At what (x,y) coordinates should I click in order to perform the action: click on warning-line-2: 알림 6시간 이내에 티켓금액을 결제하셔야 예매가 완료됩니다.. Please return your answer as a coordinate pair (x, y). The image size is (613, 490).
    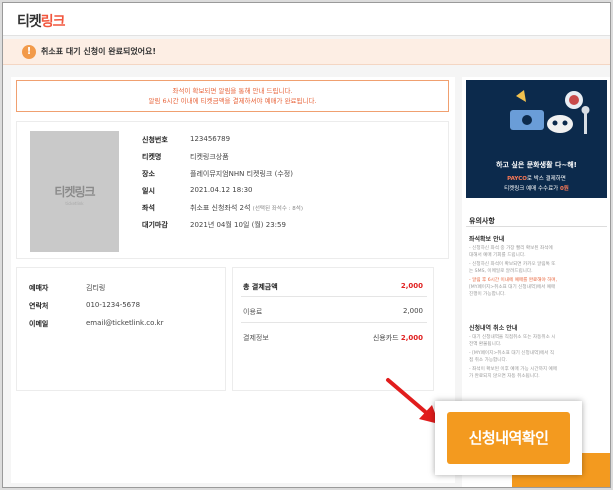
    Looking at the image, I should click on (232, 101).